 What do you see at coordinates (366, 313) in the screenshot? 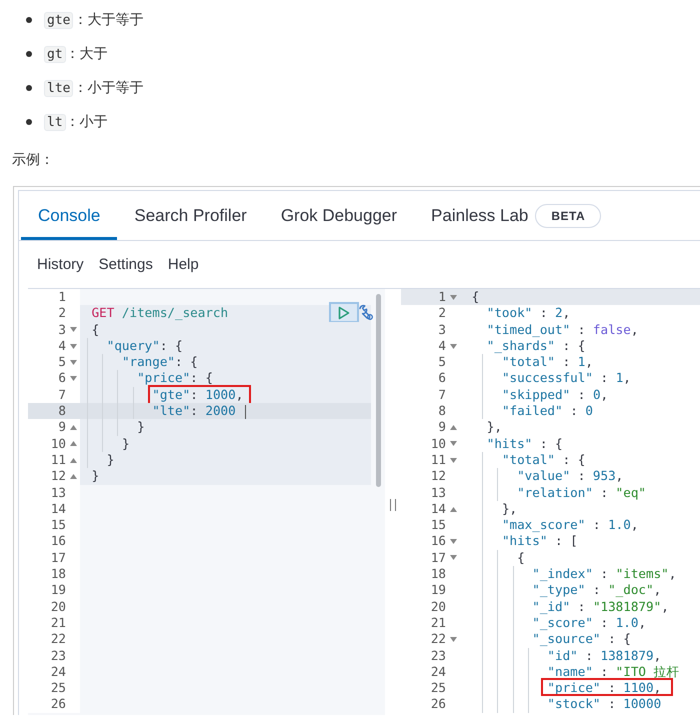
I see `wrench-icon` at bounding box center [366, 313].